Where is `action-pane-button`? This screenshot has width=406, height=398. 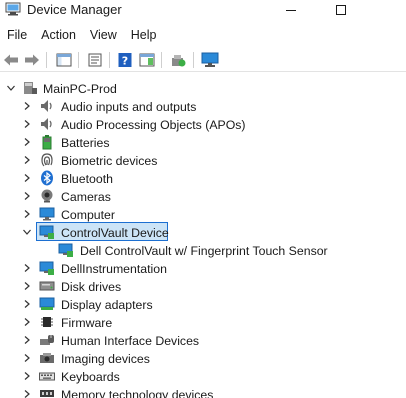 action-pane-button is located at coordinates (147, 60).